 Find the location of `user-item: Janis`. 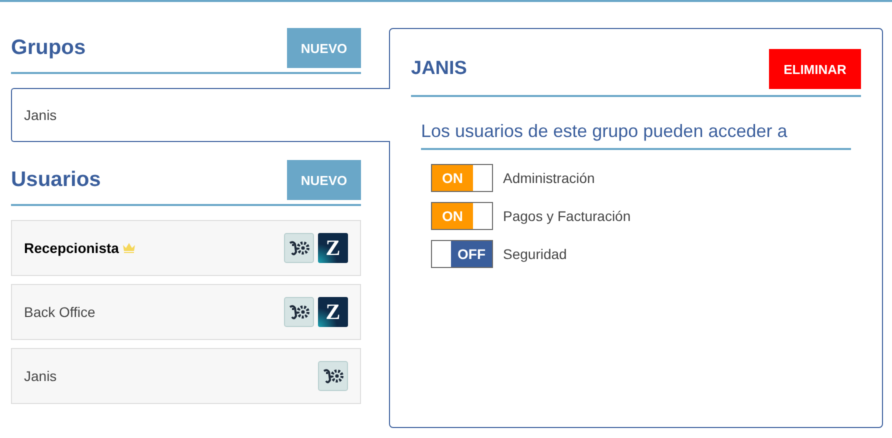

user-item: Janis is located at coordinates (186, 376).